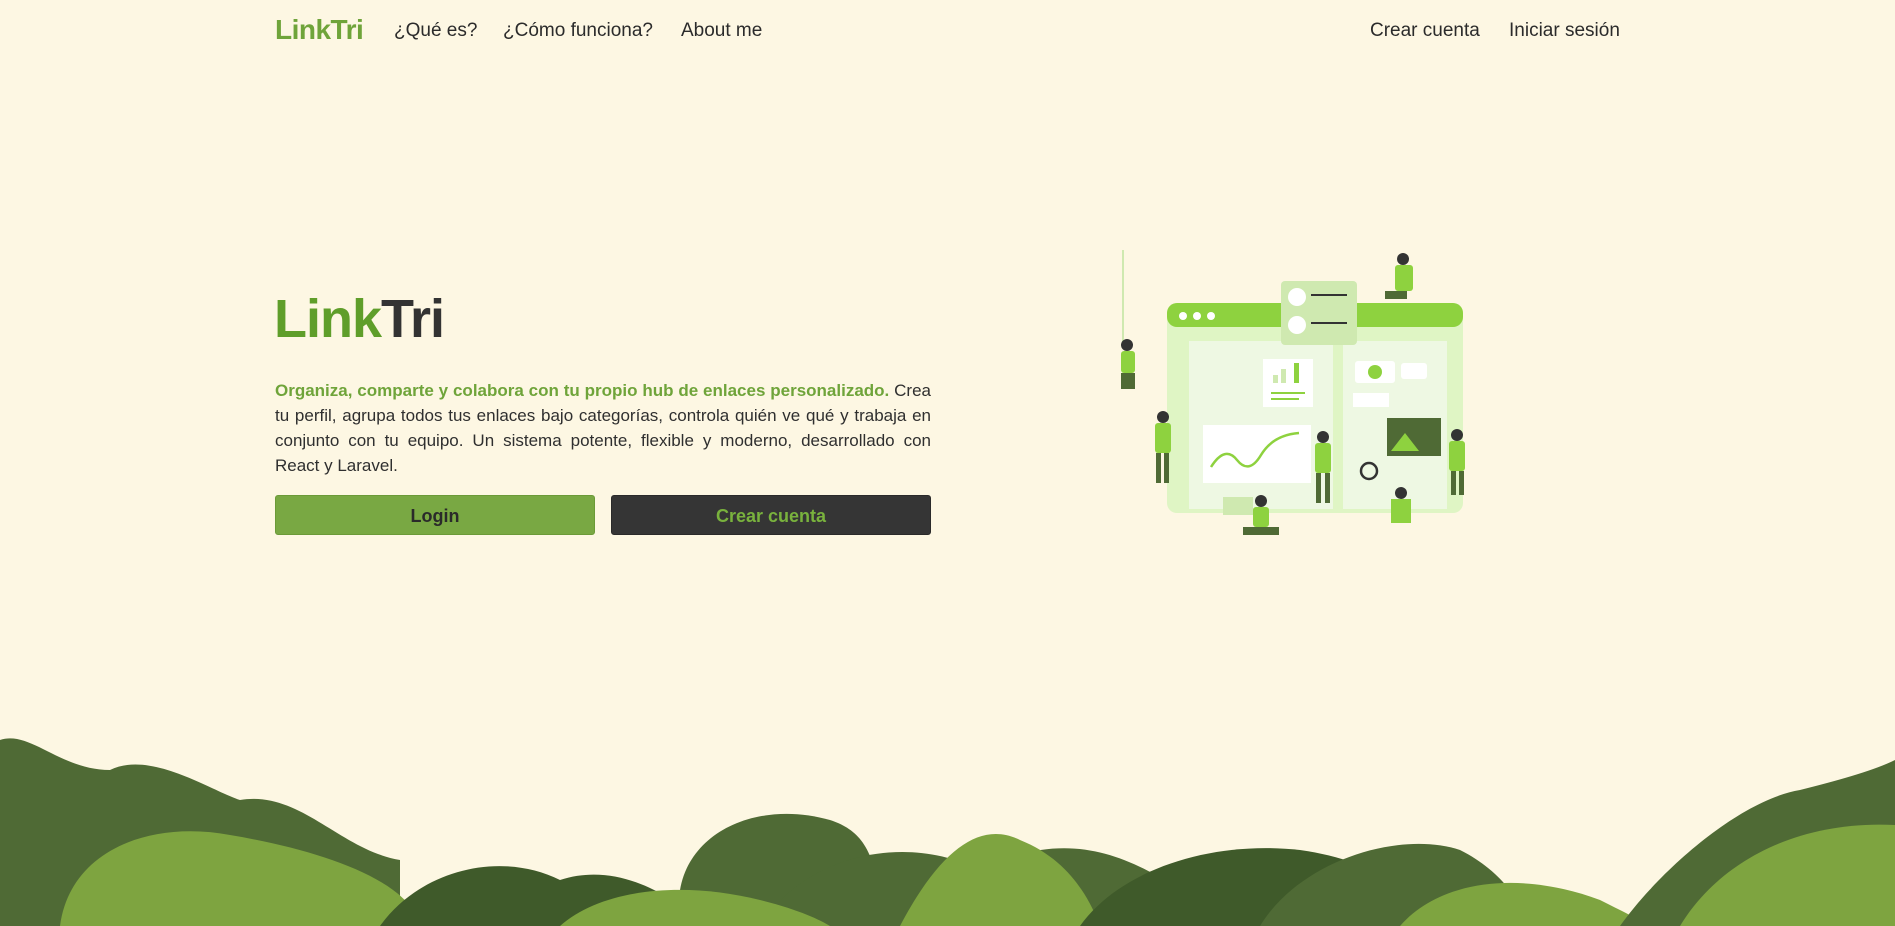  What do you see at coordinates (1293, 392) in the screenshot?
I see `team-collaboration-illustration` at bounding box center [1293, 392].